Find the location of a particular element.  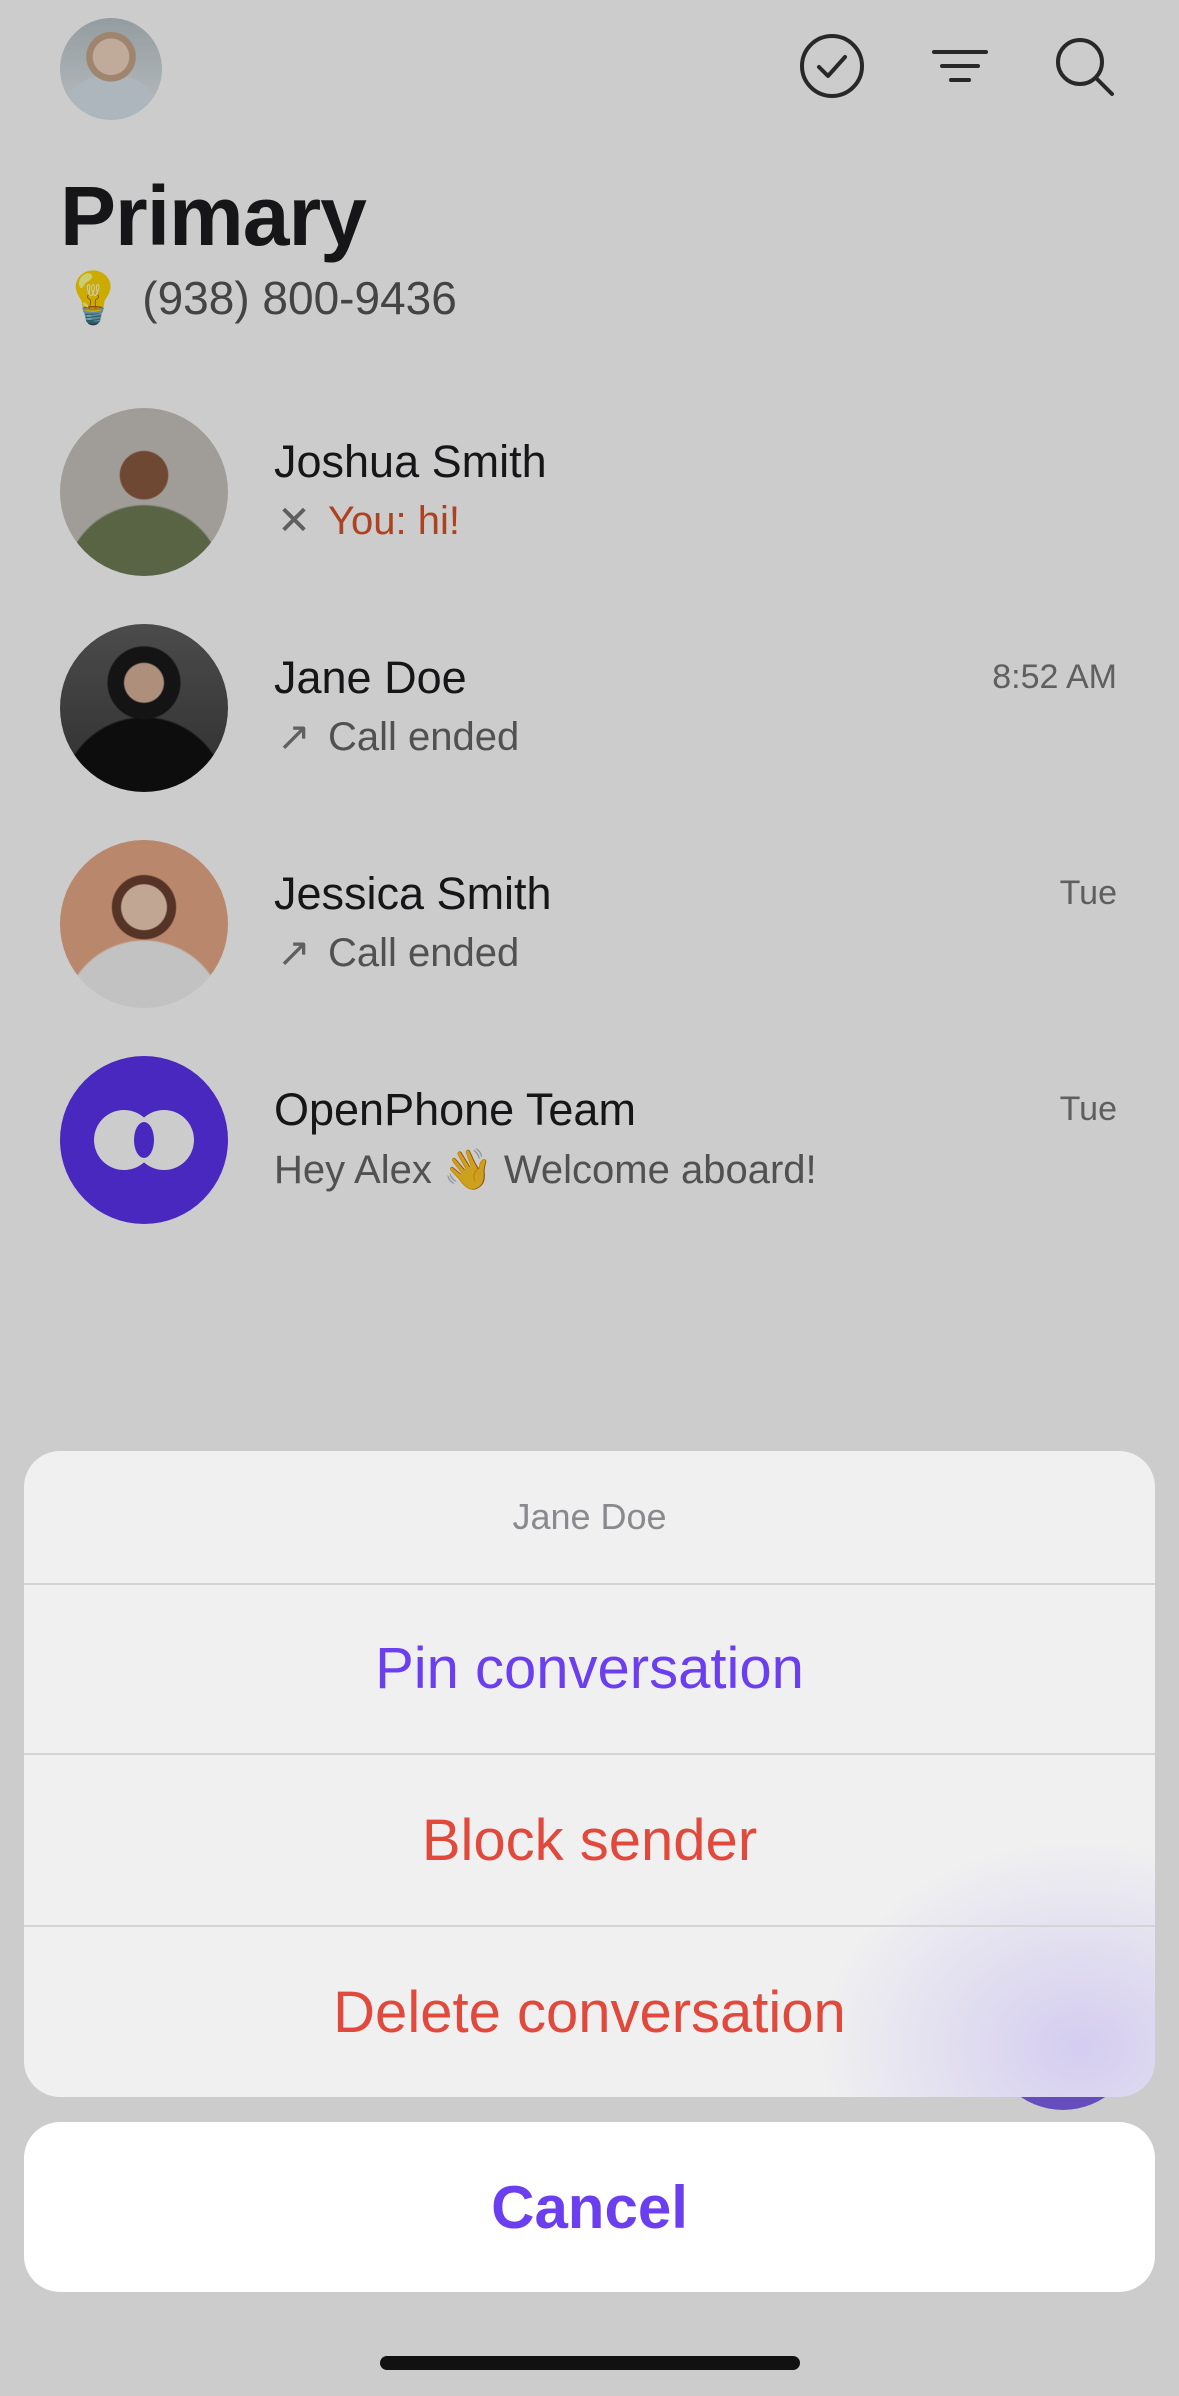

action-sheet-title: Jane Doe is located at coordinates (589, 1518).